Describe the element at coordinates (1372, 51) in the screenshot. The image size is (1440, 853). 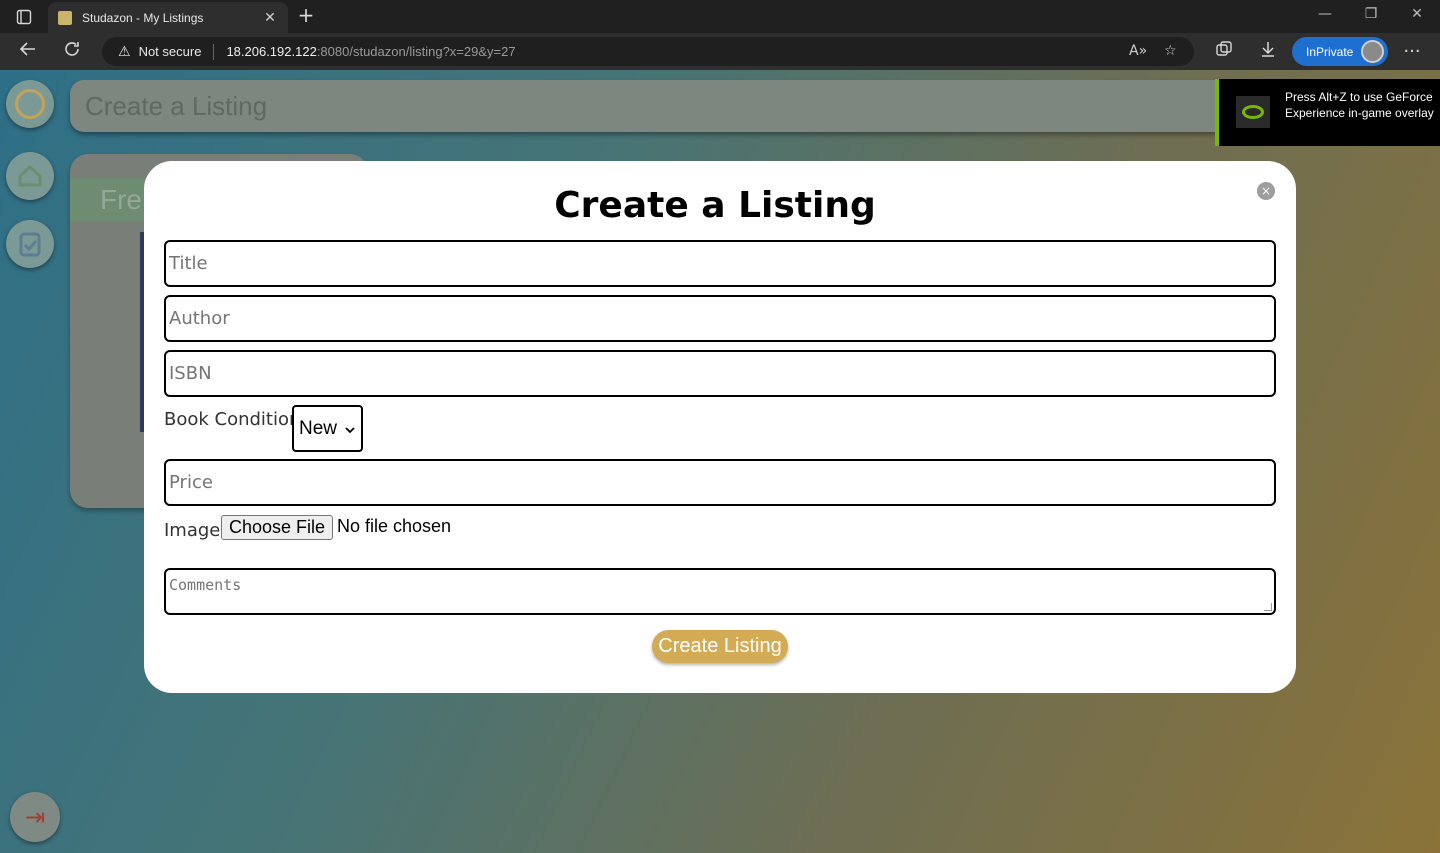
I see `profile-avatar` at that location.